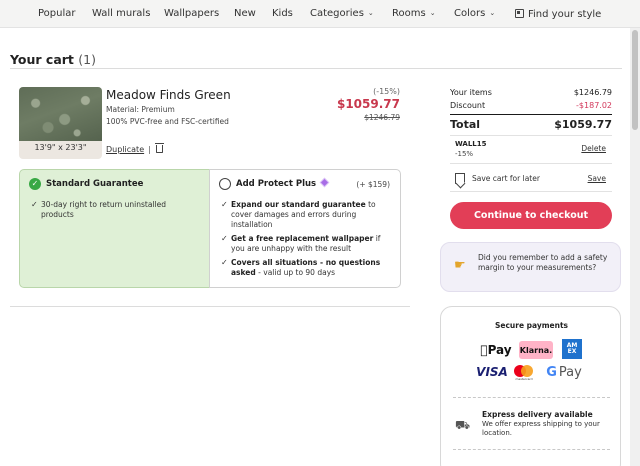  What do you see at coordinates (382, 117) in the screenshot?
I see `product-original-price: $1246.79` at bounding box center [382, 117].